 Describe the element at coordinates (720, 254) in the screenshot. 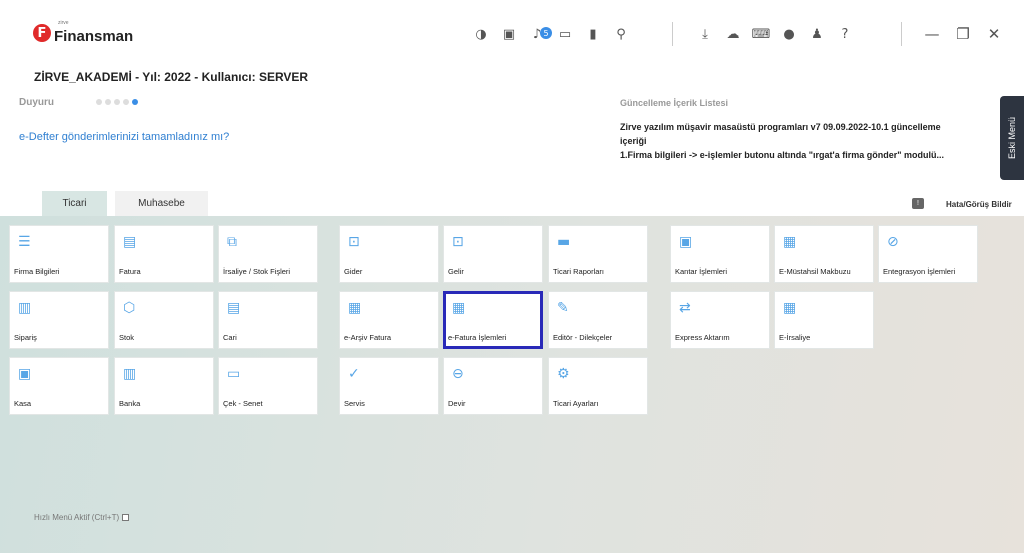

I see `module-tile: ▣ Kantar İşlemleri` at that location.